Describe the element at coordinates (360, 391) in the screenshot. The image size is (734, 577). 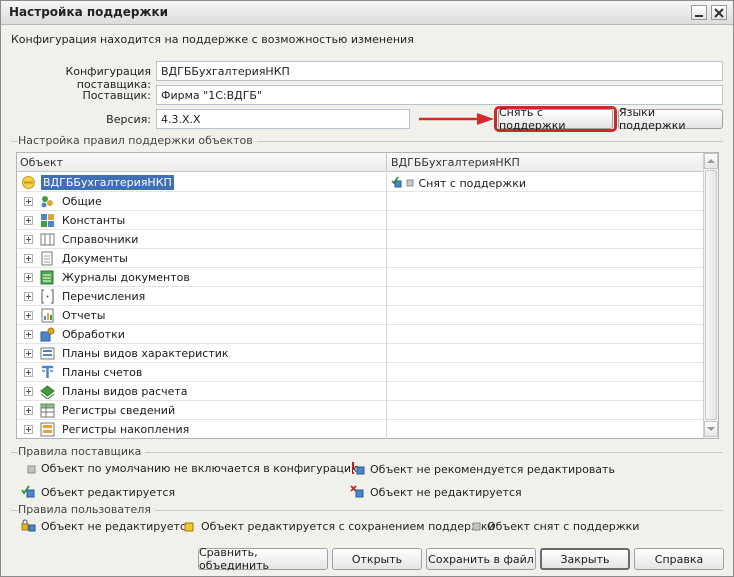
I see `tree-row: Планы видов расчета` at that location.